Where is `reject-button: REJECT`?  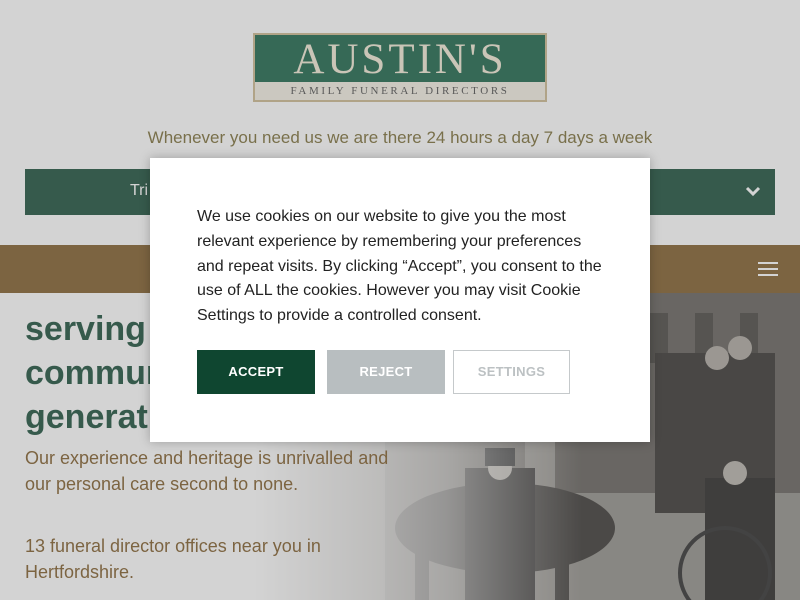 reject-button: REJECT is located at coordinates (386, 372).